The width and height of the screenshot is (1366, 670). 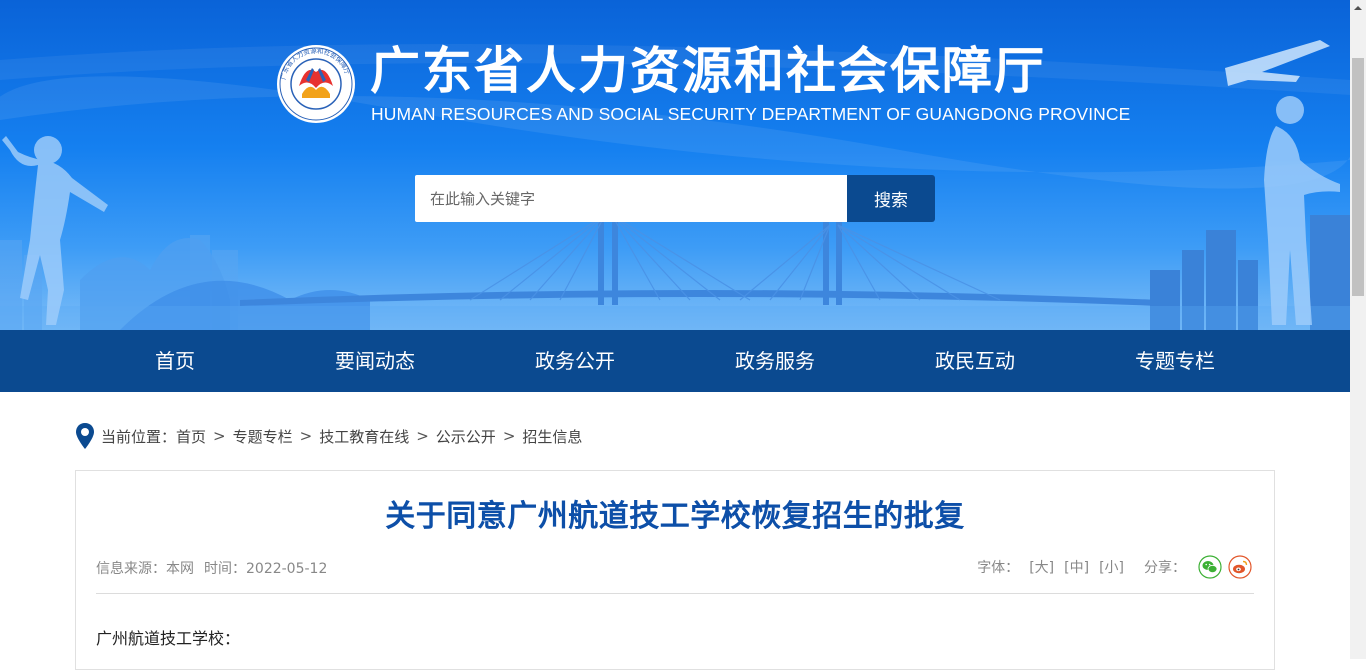 What do you see at coordinates (575, 361) in the screenshot?
I see `nav-item-gov-open: 政务公开` at bounding box center [575, 361].